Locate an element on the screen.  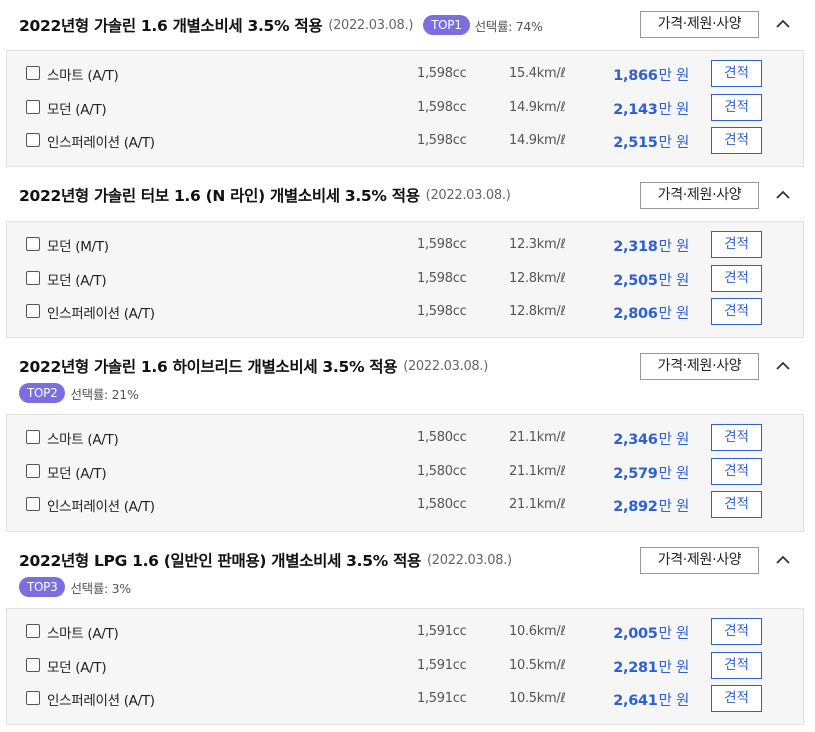
price-value: 2,346 is located at coordinates (635, 440).